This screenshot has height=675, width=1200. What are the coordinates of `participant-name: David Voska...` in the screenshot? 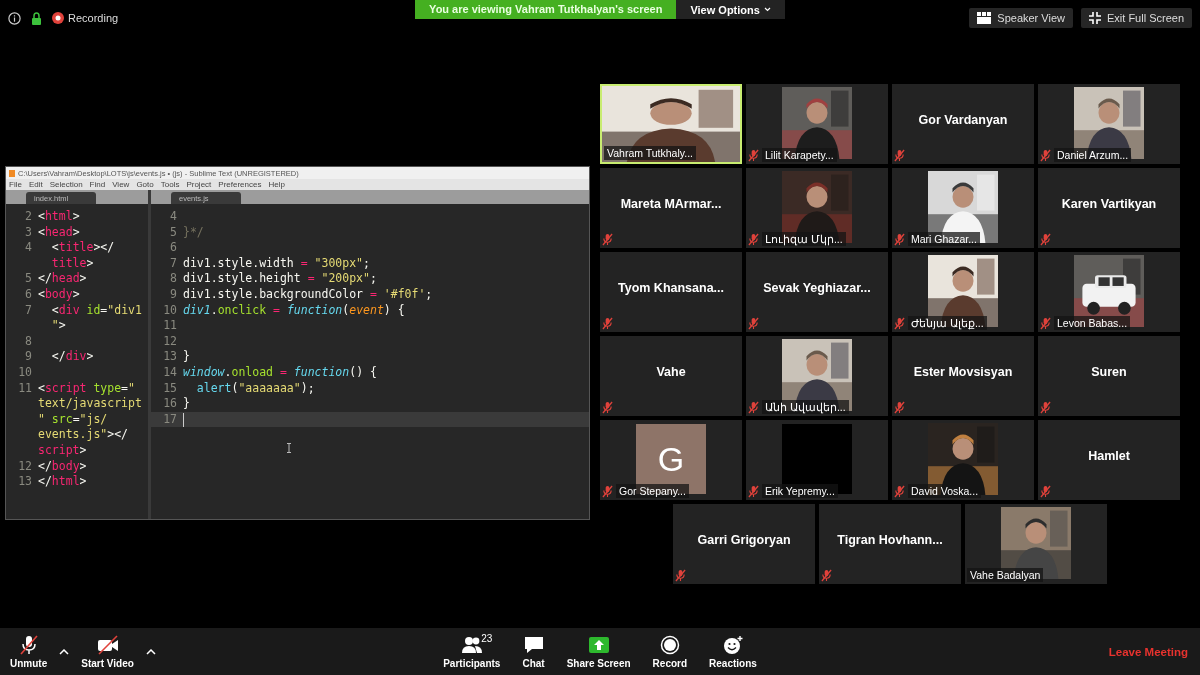 It's located at (945, 491).